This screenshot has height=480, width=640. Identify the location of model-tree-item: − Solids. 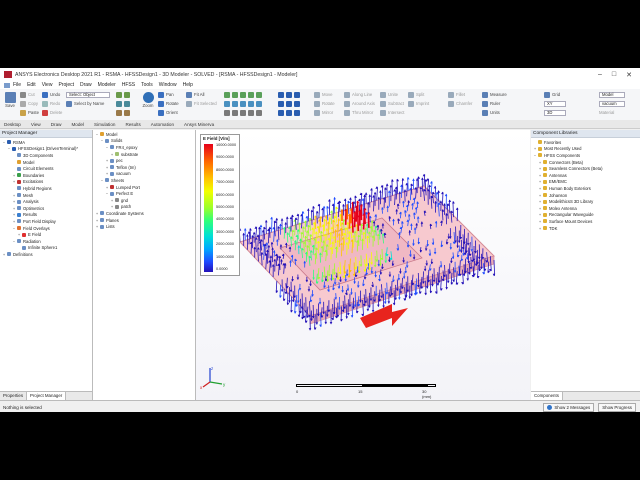
(145, 141).